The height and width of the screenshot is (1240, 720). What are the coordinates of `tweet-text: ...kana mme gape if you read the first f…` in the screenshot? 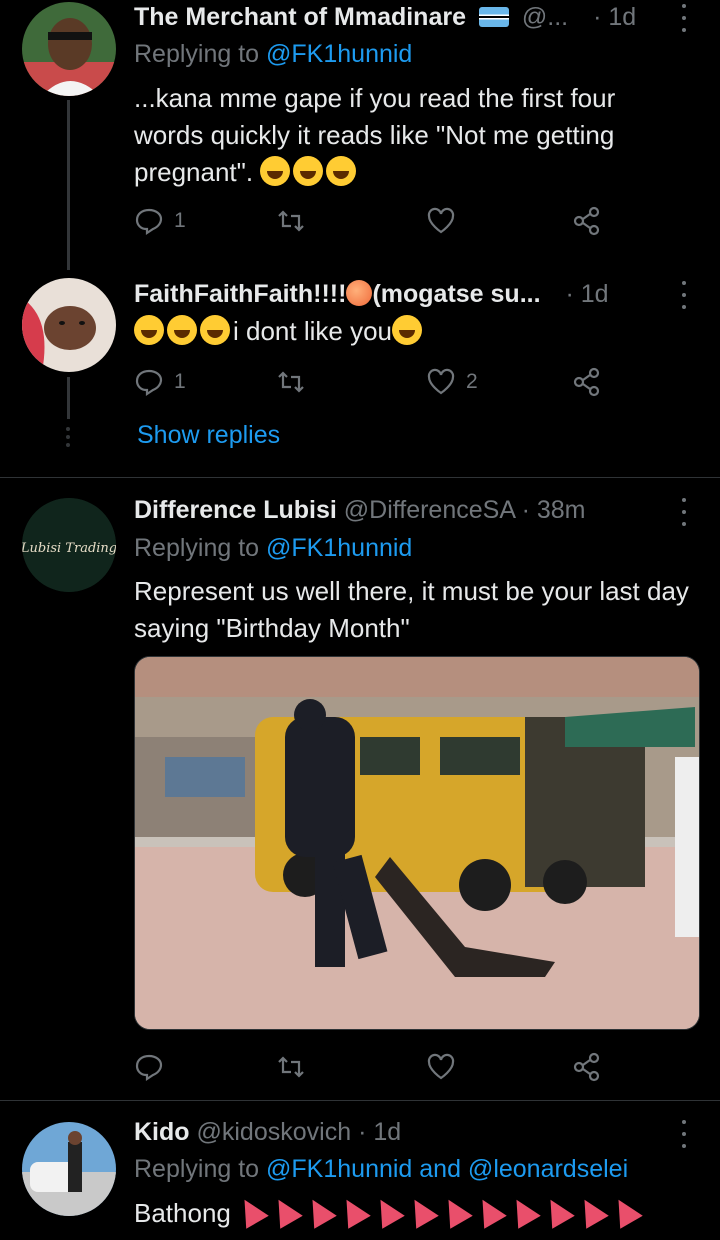 It's located at (375, 135).